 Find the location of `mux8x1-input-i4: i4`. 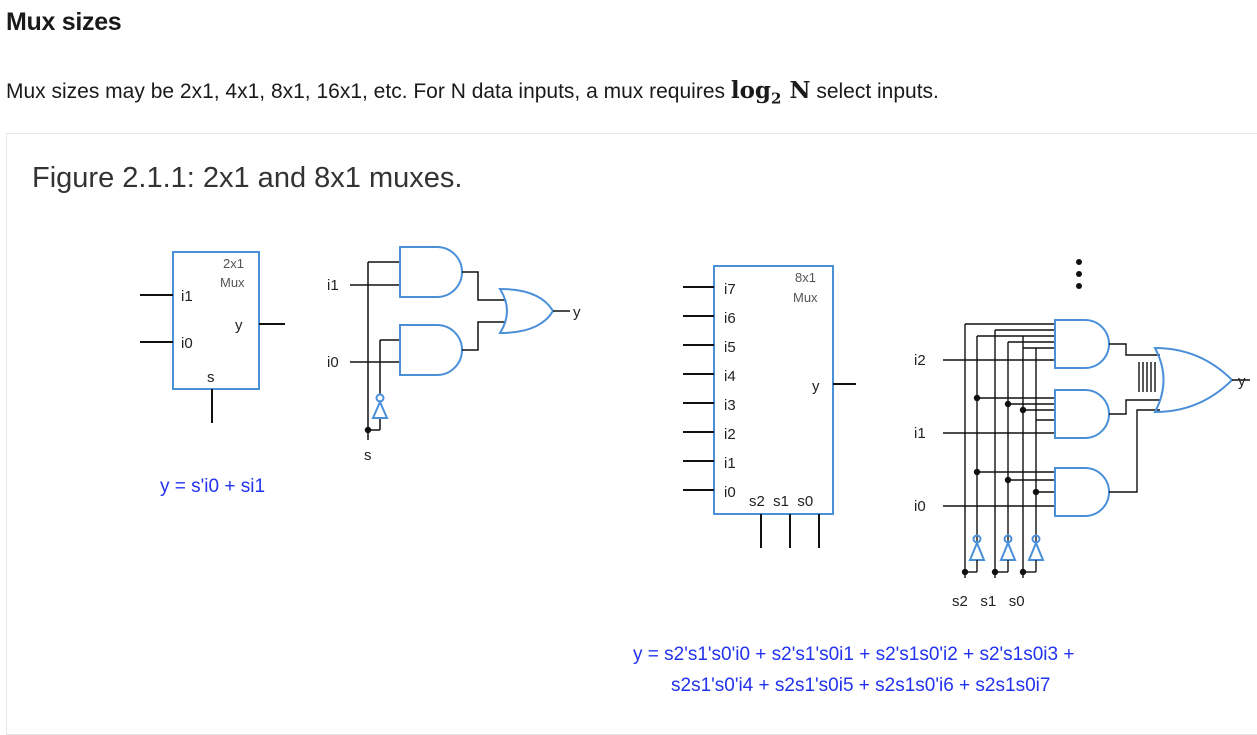

mux8x1-input-i4: i4 is located at coordinates (730, 376).